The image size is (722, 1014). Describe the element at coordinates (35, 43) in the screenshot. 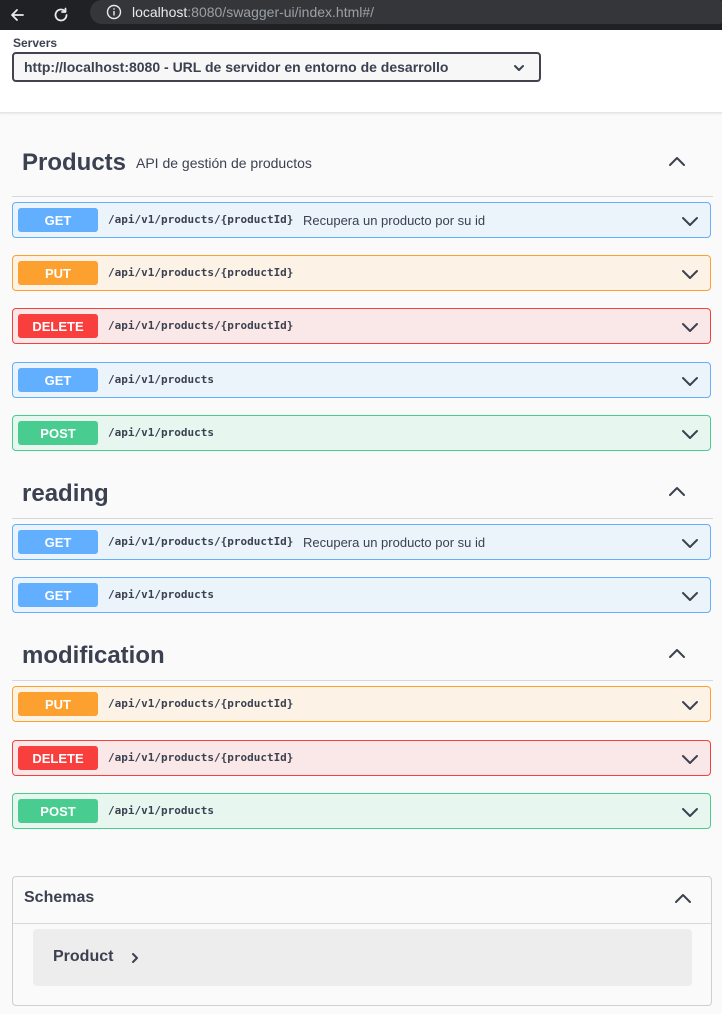

I see `servers-label: Servers` at that location.